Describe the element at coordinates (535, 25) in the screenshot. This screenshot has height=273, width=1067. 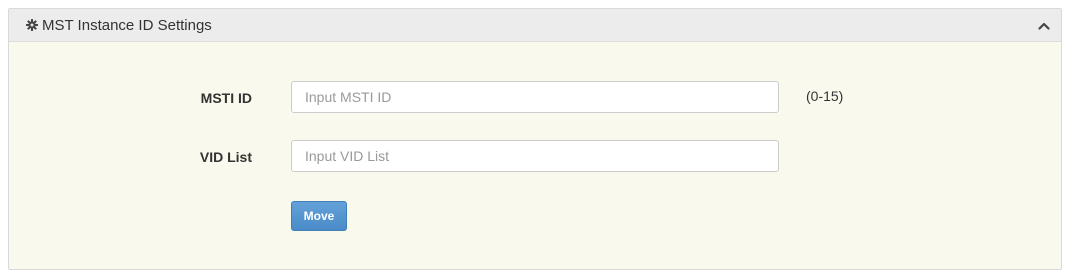
I see `panel-header: MST Instance ID Settings` at that location.